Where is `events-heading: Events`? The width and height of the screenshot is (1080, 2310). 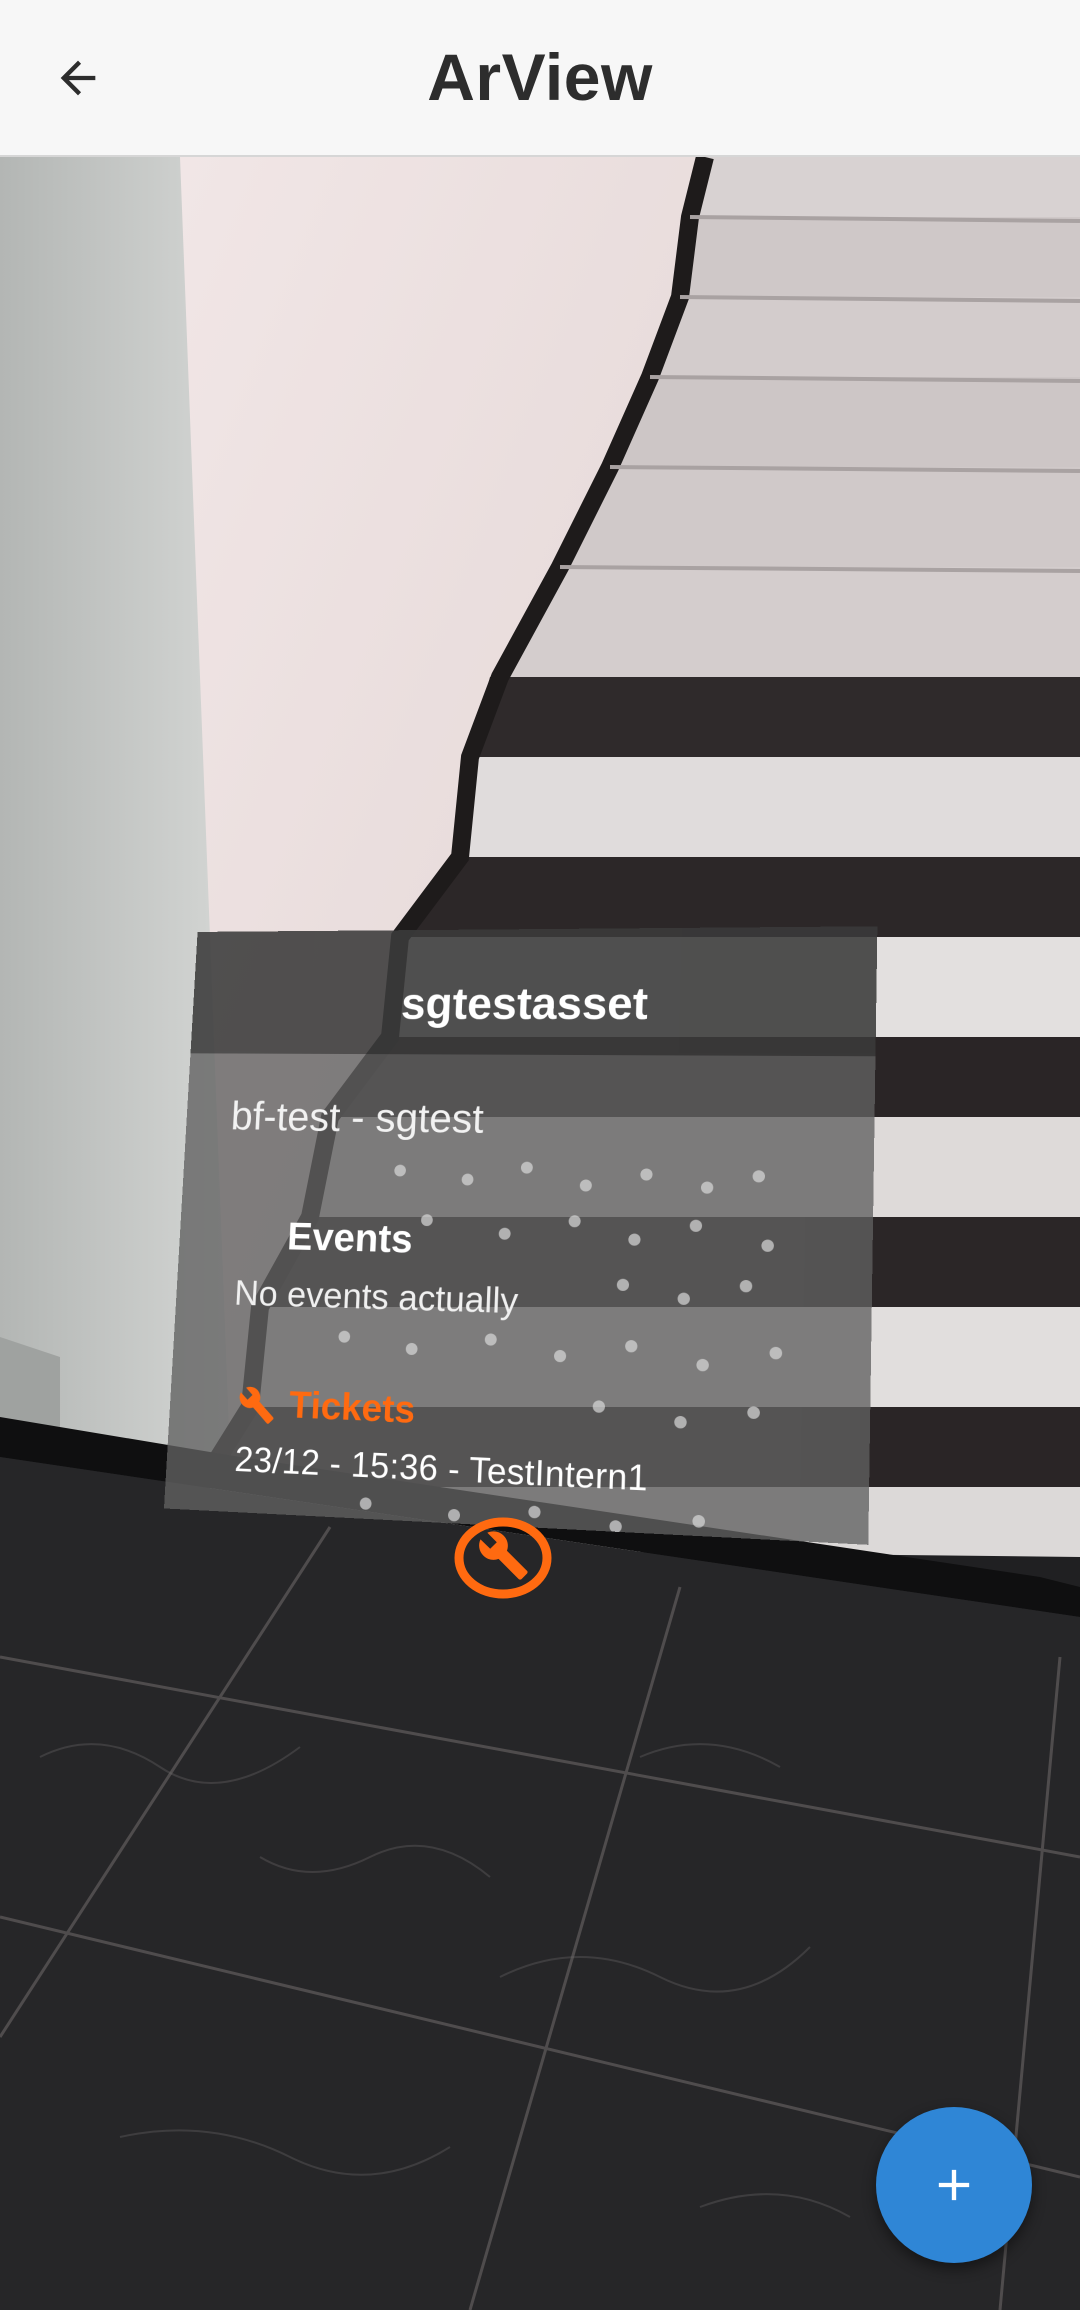 events-heading: Events is located at coordinates (350, 1238).